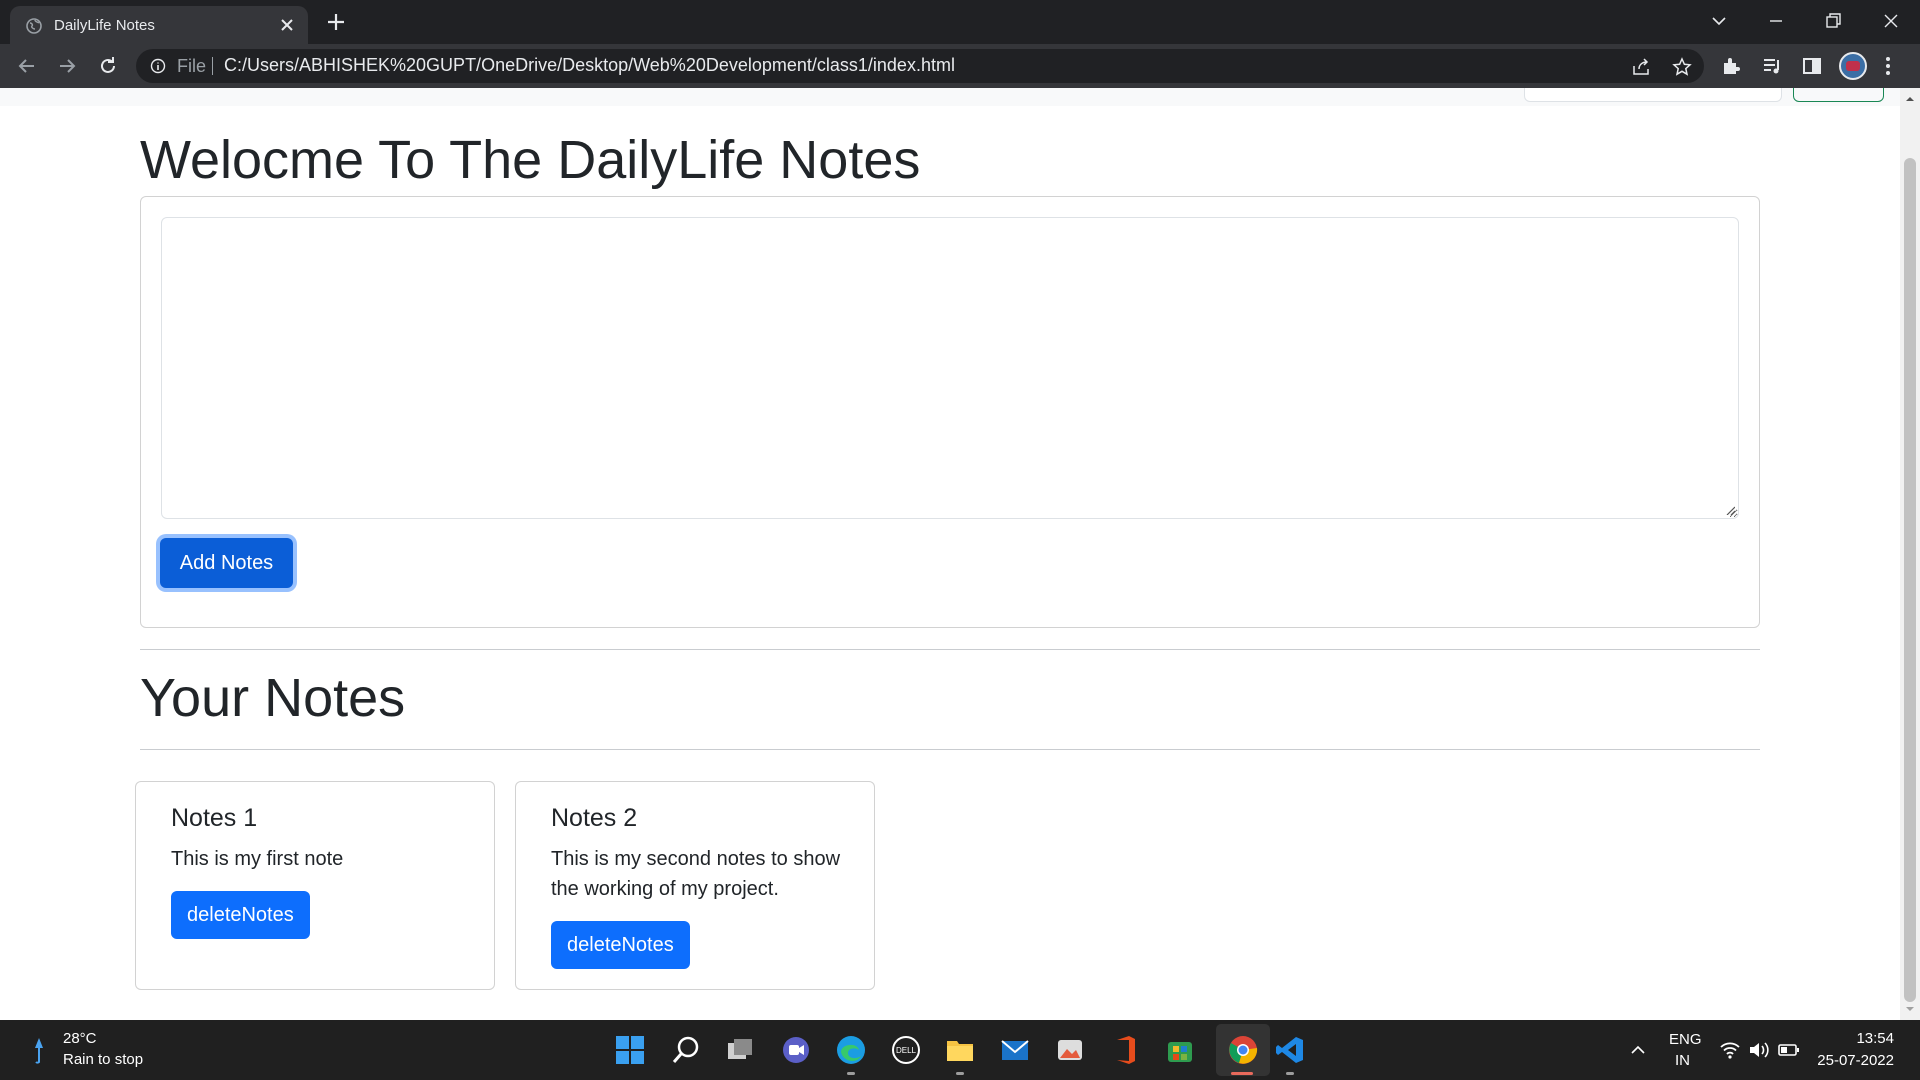 Image resolution: width=1920 pixels, height=1080 pixels. I want to click on mail-icon, so click(1015, 1050).